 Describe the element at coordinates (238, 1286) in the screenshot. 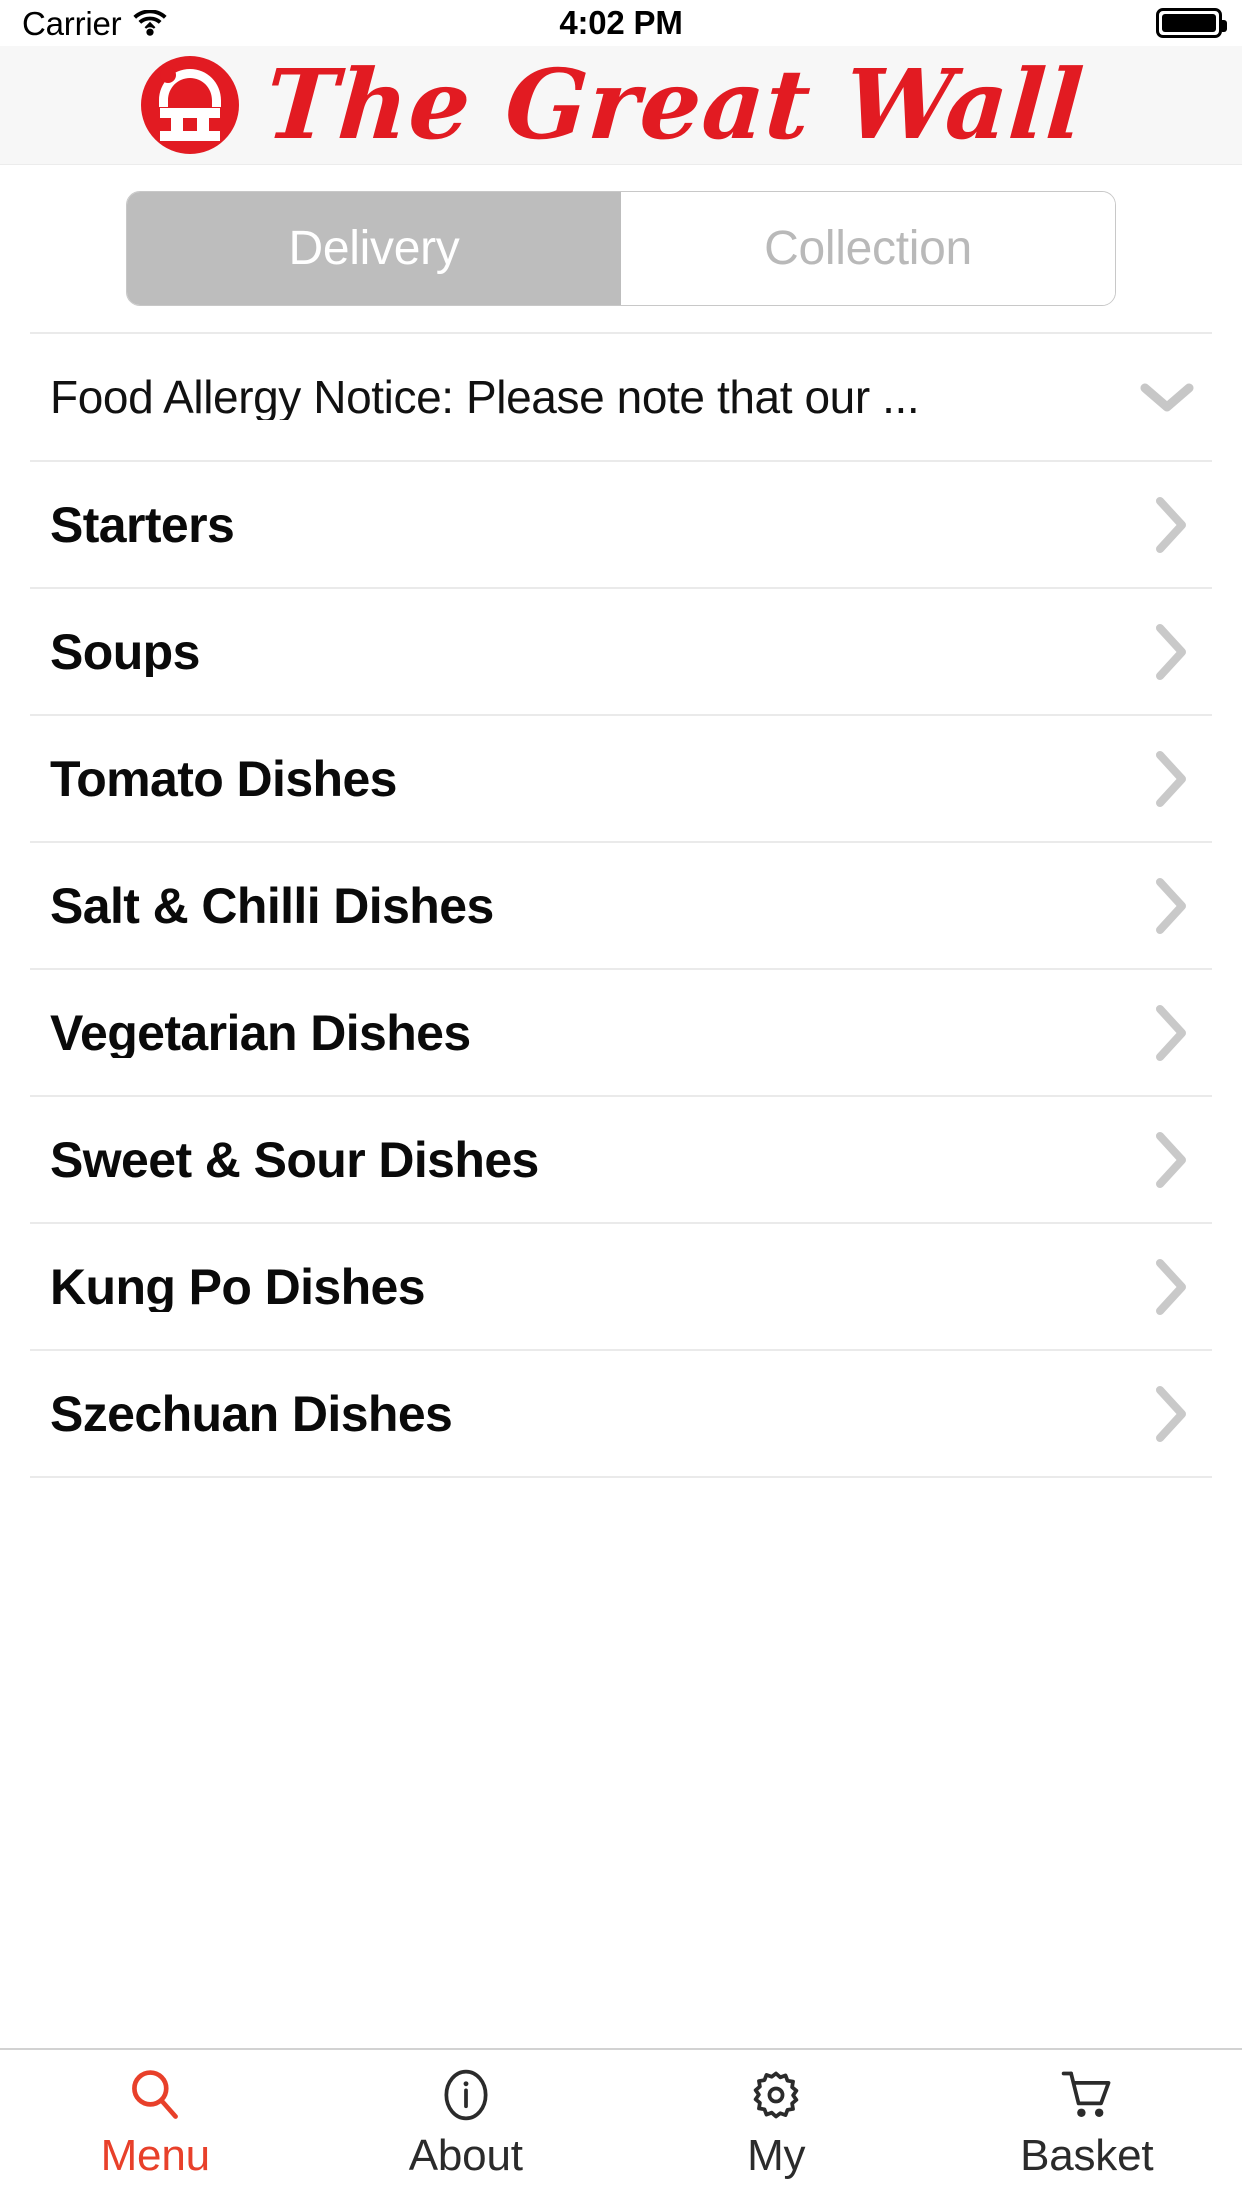

I see `category-label: Kung Po Dishes` at that location.